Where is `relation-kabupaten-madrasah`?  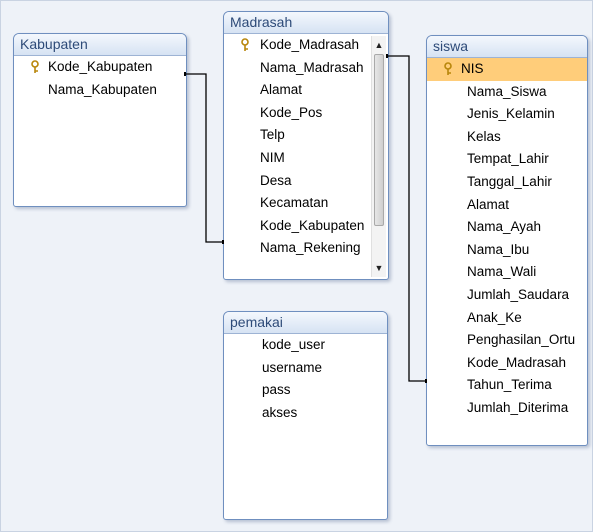
relation-kabupaten-madrasah is located at coordinates (204, 158).